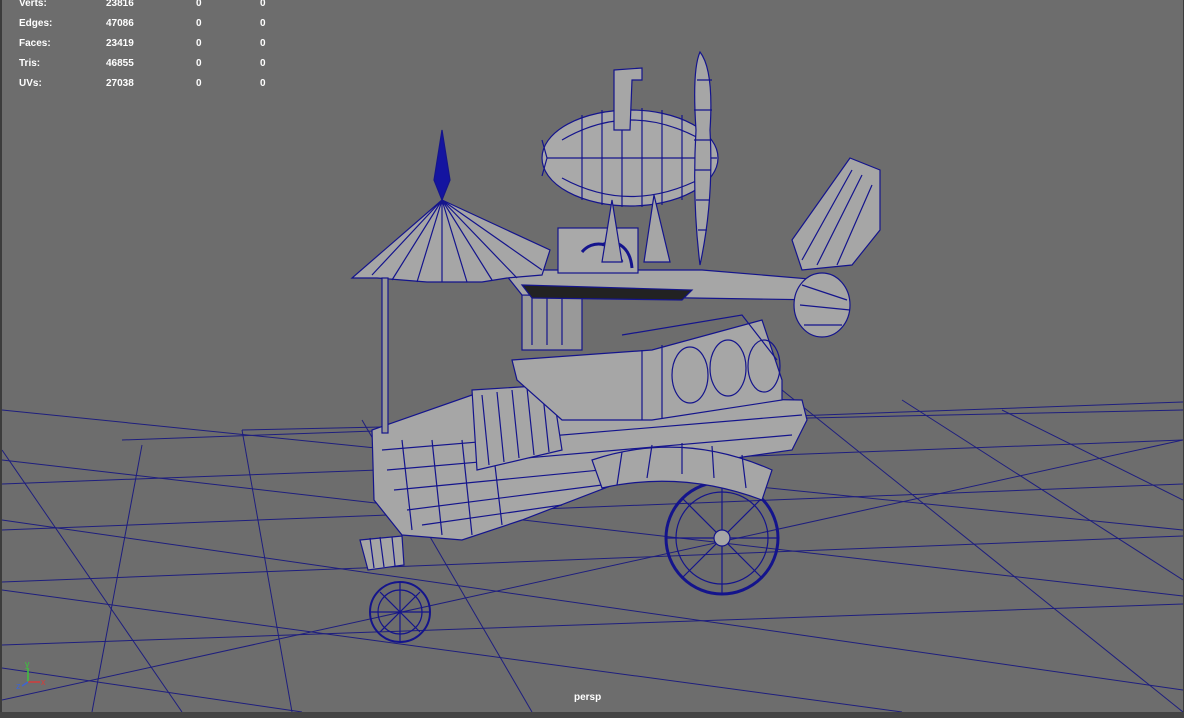 This screenshot has height=718, width=1184. What do you see at coordinates (36, 23) in the screenshot?
I see `hud-label: Edges:` at bounding box center [36, 23].